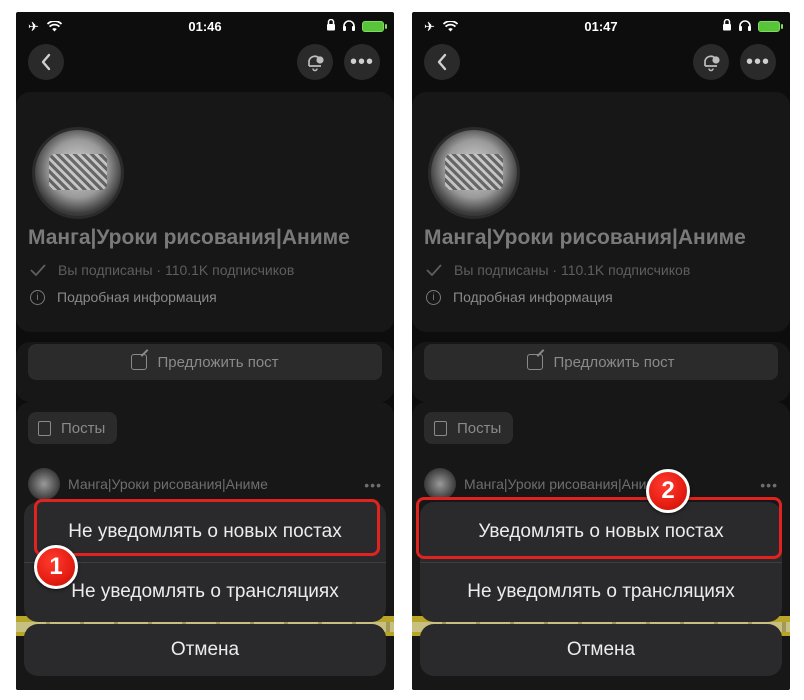 The height and width of the screenshot is (700, 804). I want to click on status-bar: ✈ 01:47, so click(601, 26).